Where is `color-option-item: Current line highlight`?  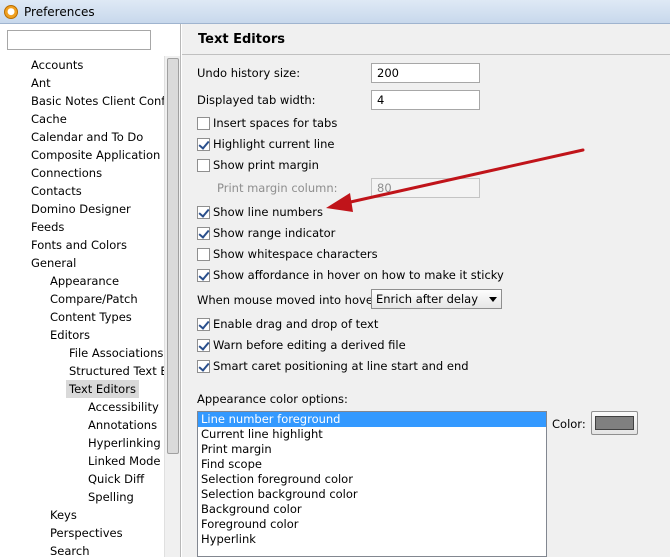
color-option-item: Current line highlight is located at coordinates (372, 434).